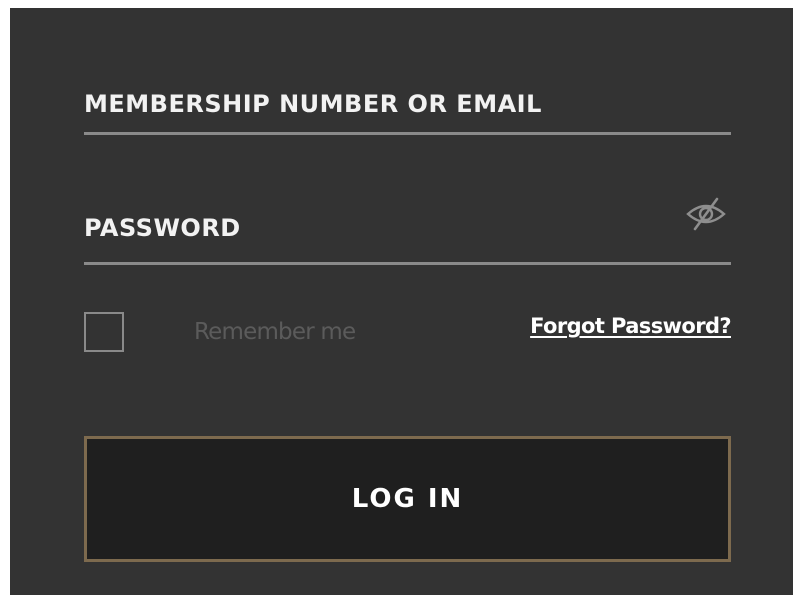 The height and width of the screenshot is (595, 795). I want to click on email-field-container, so click(407, 105).